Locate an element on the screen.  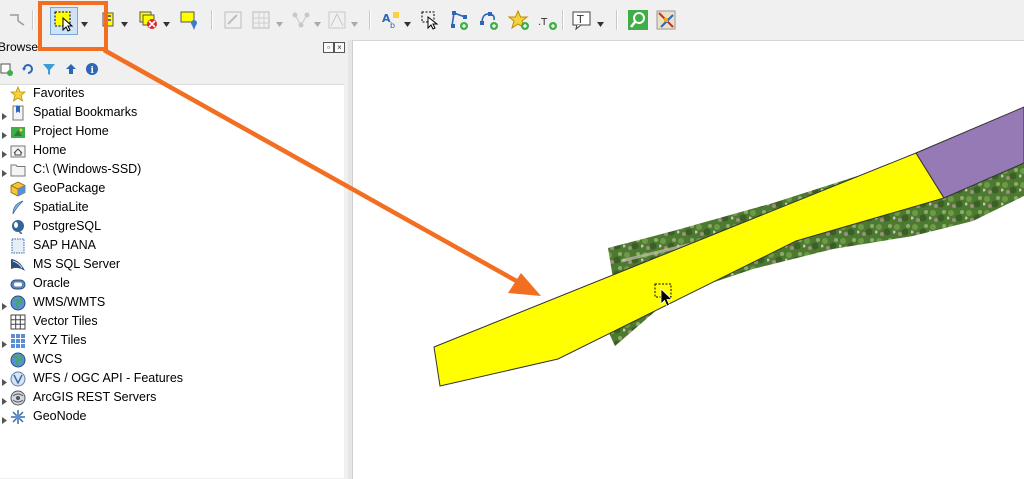
select-location-icon is located at coordinates (189, 20).